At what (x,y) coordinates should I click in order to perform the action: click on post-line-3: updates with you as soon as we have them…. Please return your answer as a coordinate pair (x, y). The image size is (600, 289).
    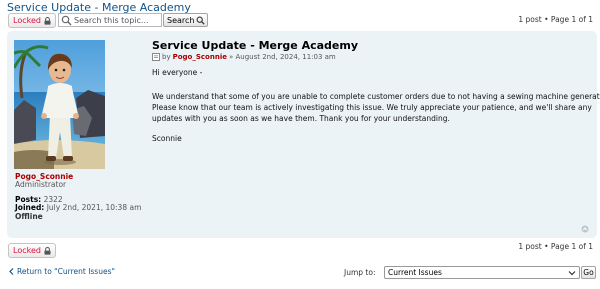
    Looking at the image, I should click on (301, 118).